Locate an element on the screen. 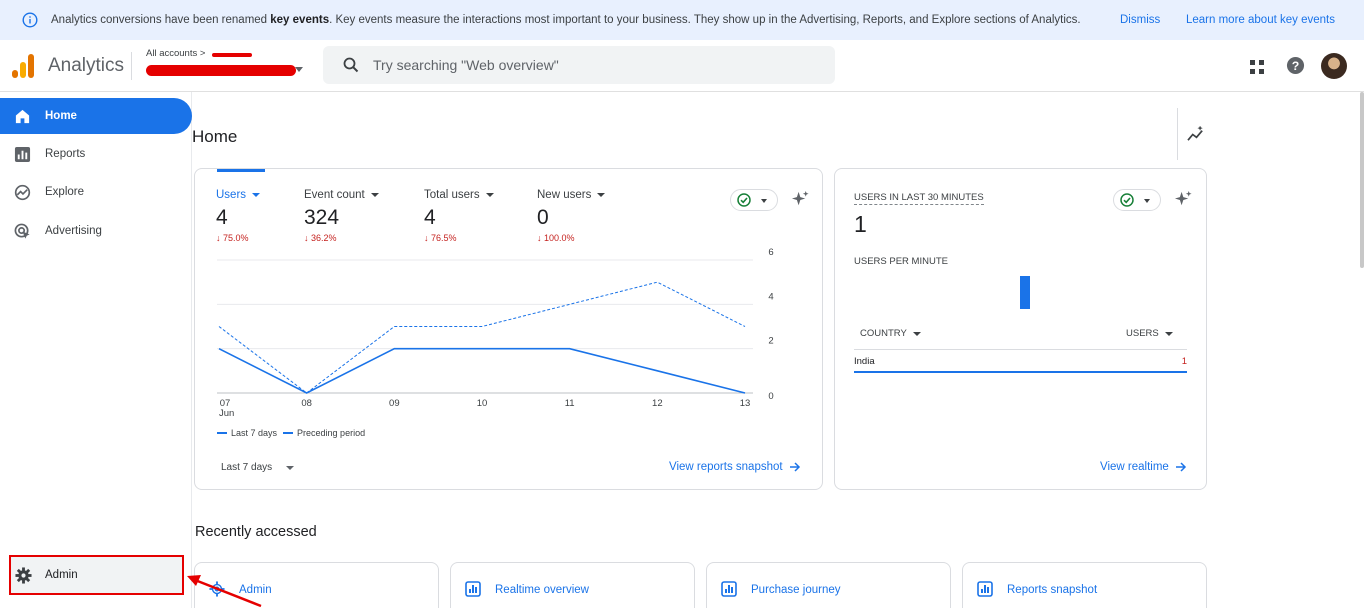 Image resolution: width=1364 pixels, height=608 pixels. x-tick-label: 09 is located at coordinates (394, 403).